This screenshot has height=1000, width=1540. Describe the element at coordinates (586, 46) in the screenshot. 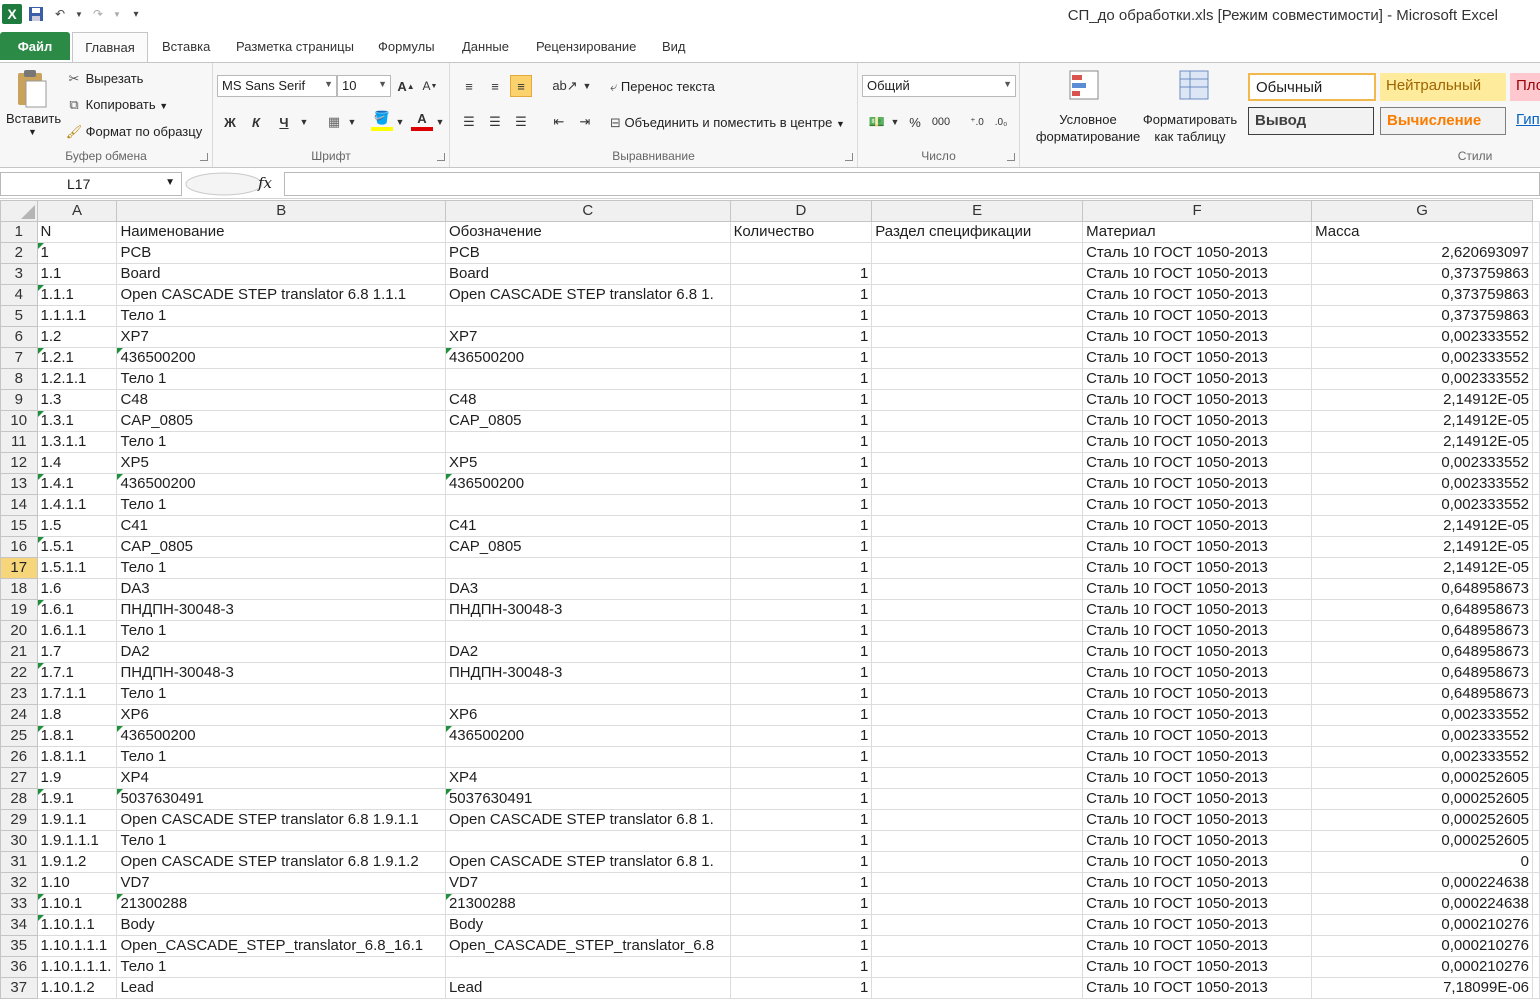

I see `tab-review: Рецензирование` at that location.